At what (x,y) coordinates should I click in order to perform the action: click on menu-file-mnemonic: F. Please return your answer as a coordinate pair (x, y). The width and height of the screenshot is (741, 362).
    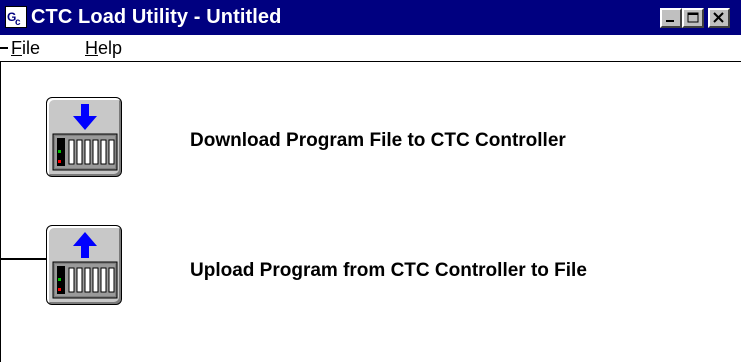
    Looking at the image, I should click on (16, 48).